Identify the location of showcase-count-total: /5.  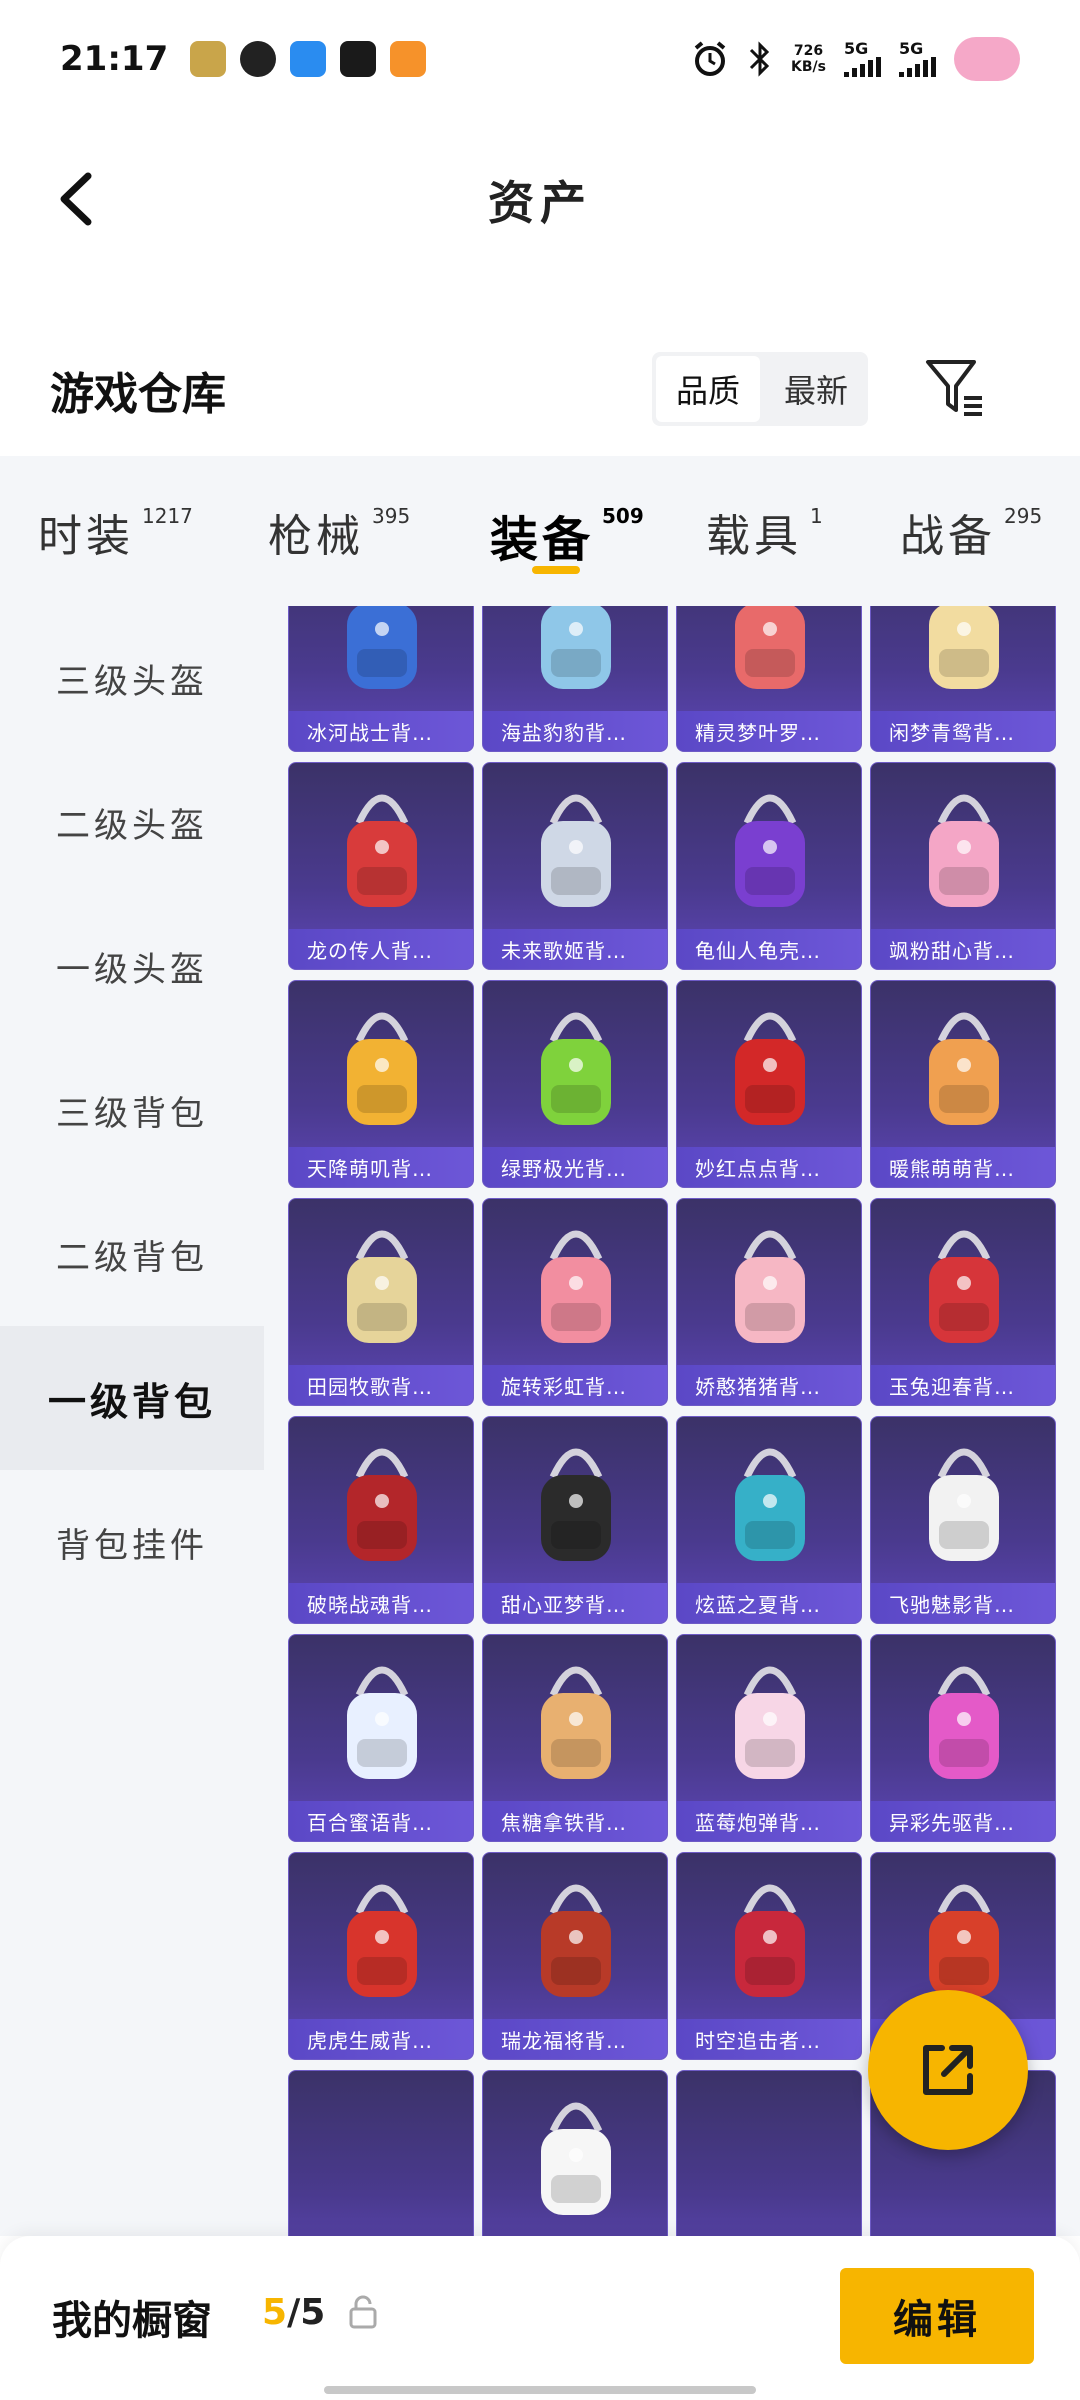
(306, 2312).